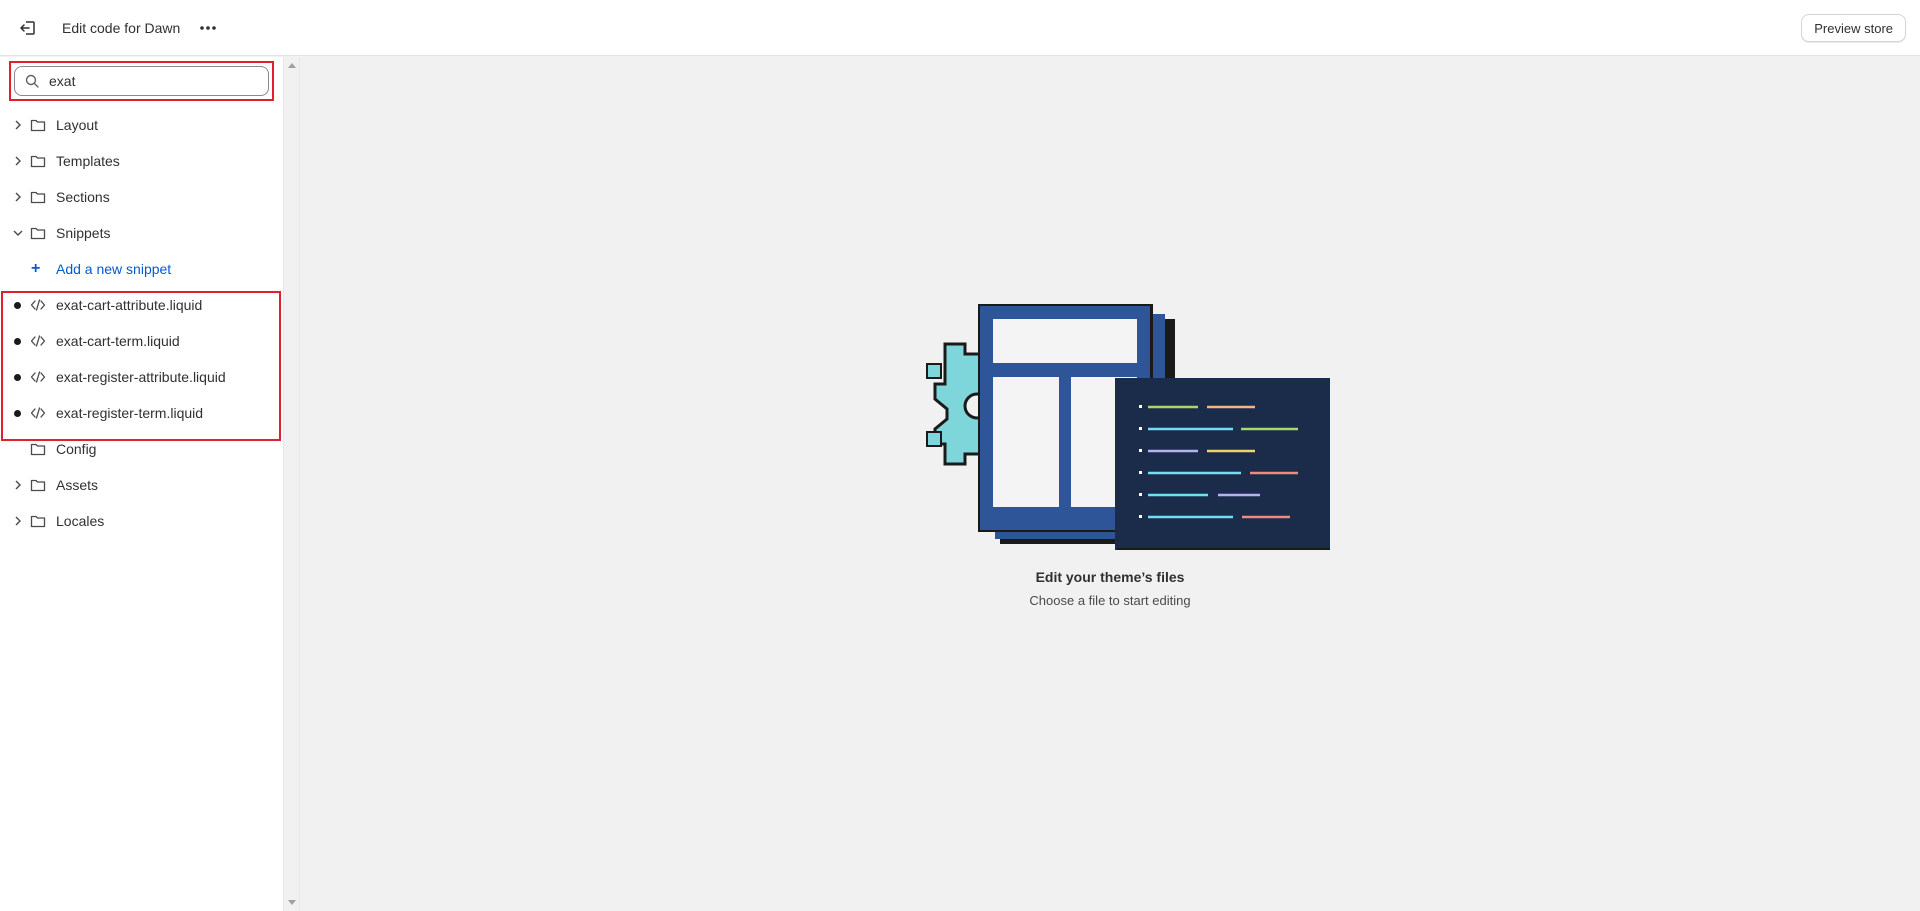  Describe the element at coordinates (36, 268) in the screenshot. I see `plus-icon: +` at that location.